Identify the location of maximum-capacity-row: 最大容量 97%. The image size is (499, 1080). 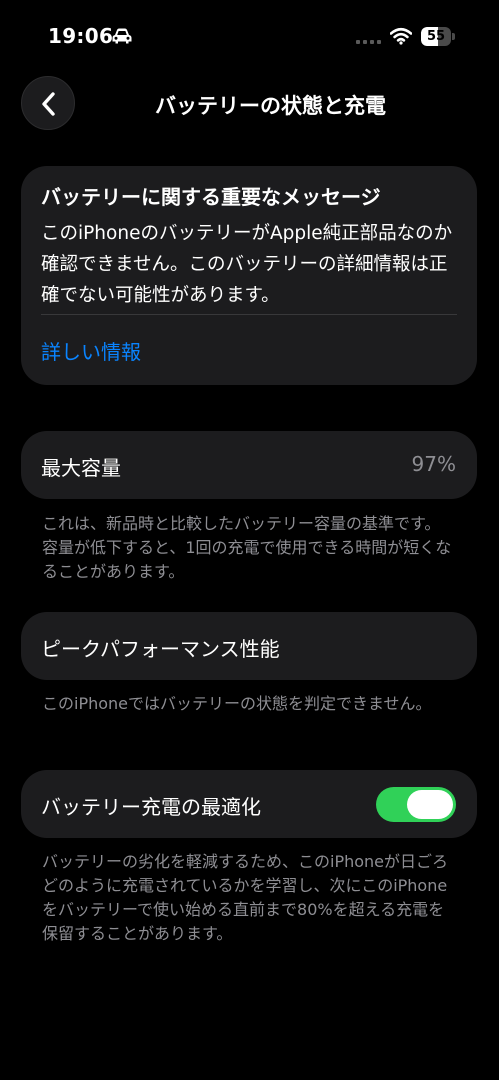
(249, 465).